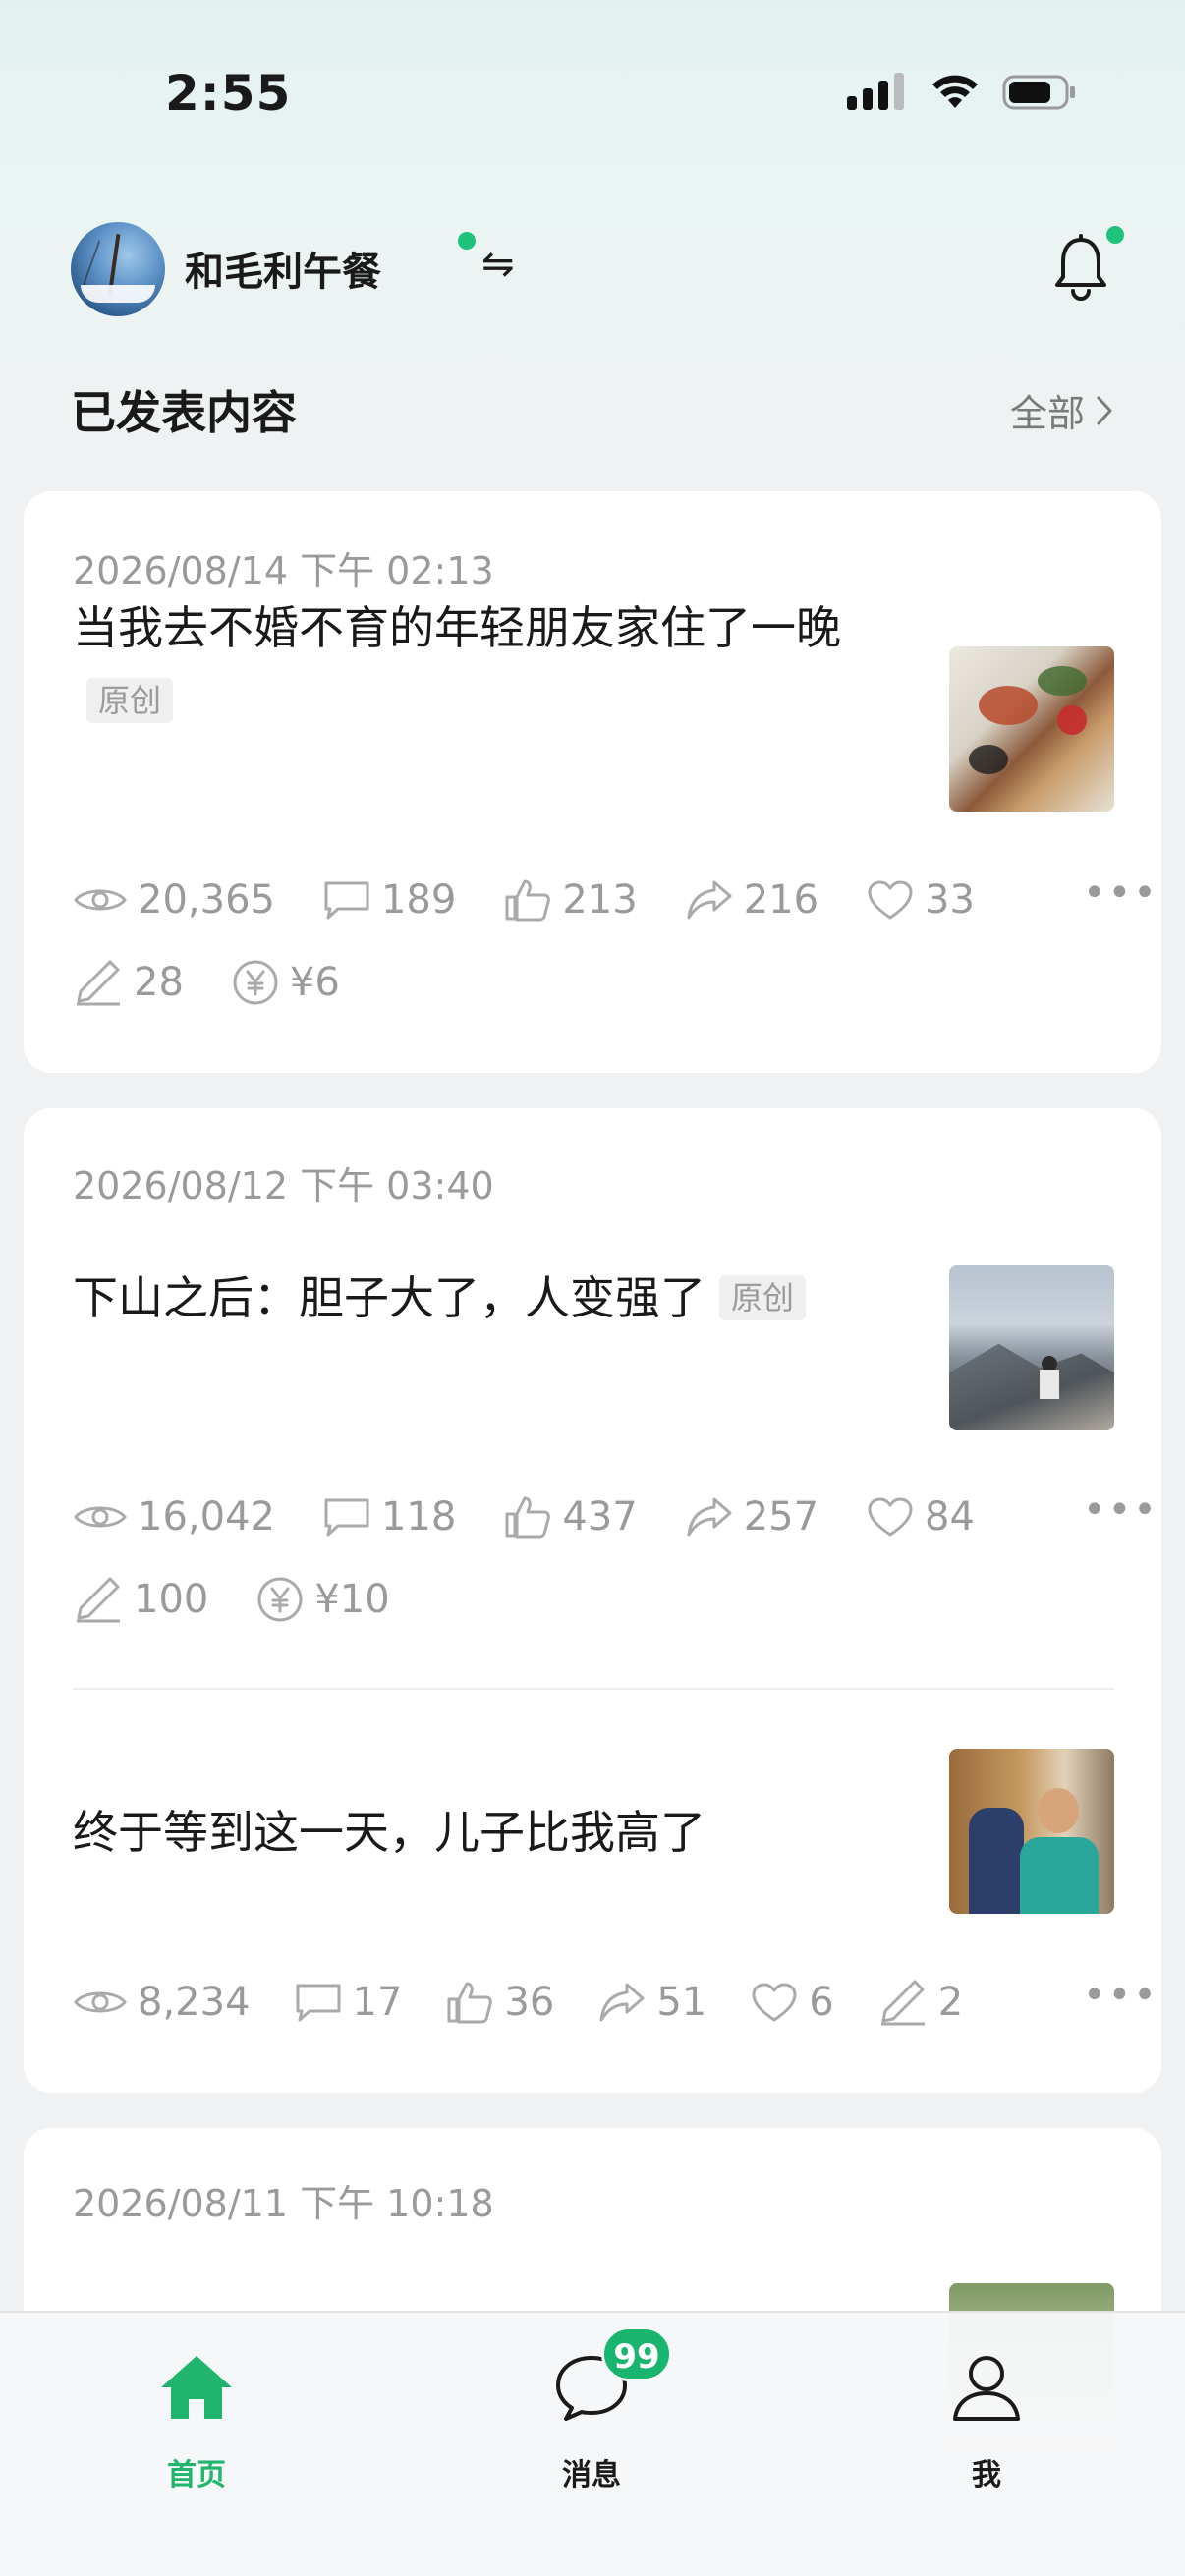 The height and width of the screenshot is (2576, 1185). What do you see at coordinates (682, 2002) in the screenshot?
I see `shares-count: 51` at bounding box center [682, 2002].